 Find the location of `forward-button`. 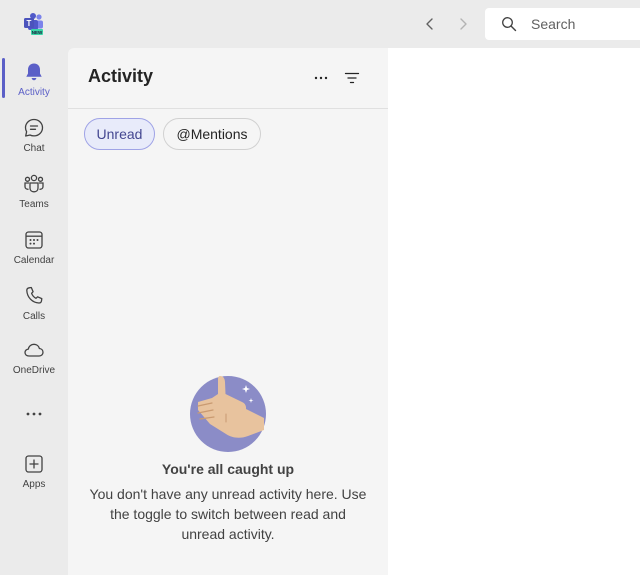

forward-button is located at coordinates (463, 24).